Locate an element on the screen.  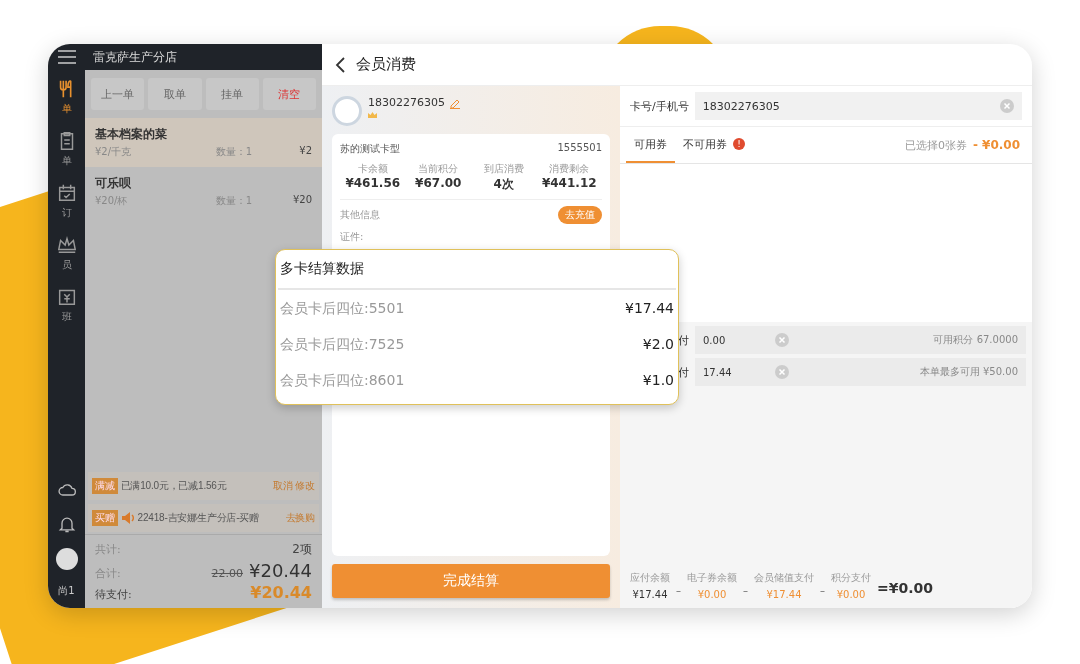
back-icon is located at coordinates (340, 64).